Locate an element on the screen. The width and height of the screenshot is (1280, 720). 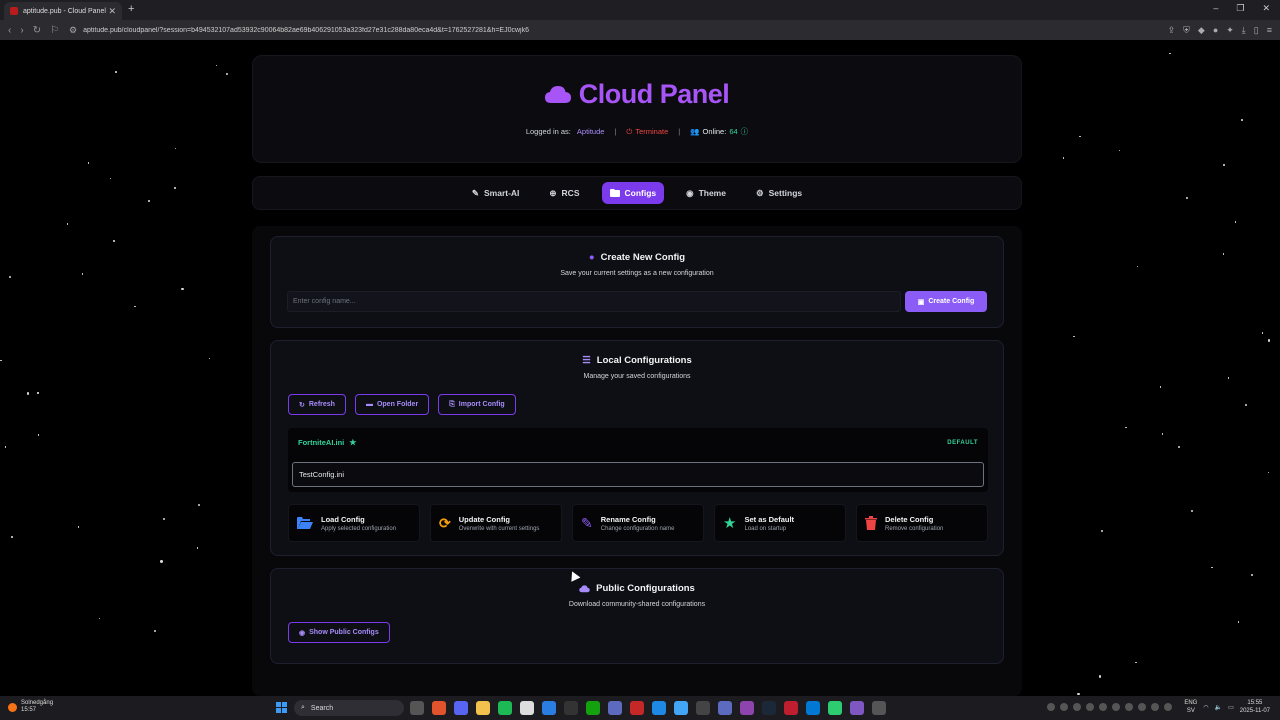
lang-secondary: SV is located at coordinates (1190, 711).